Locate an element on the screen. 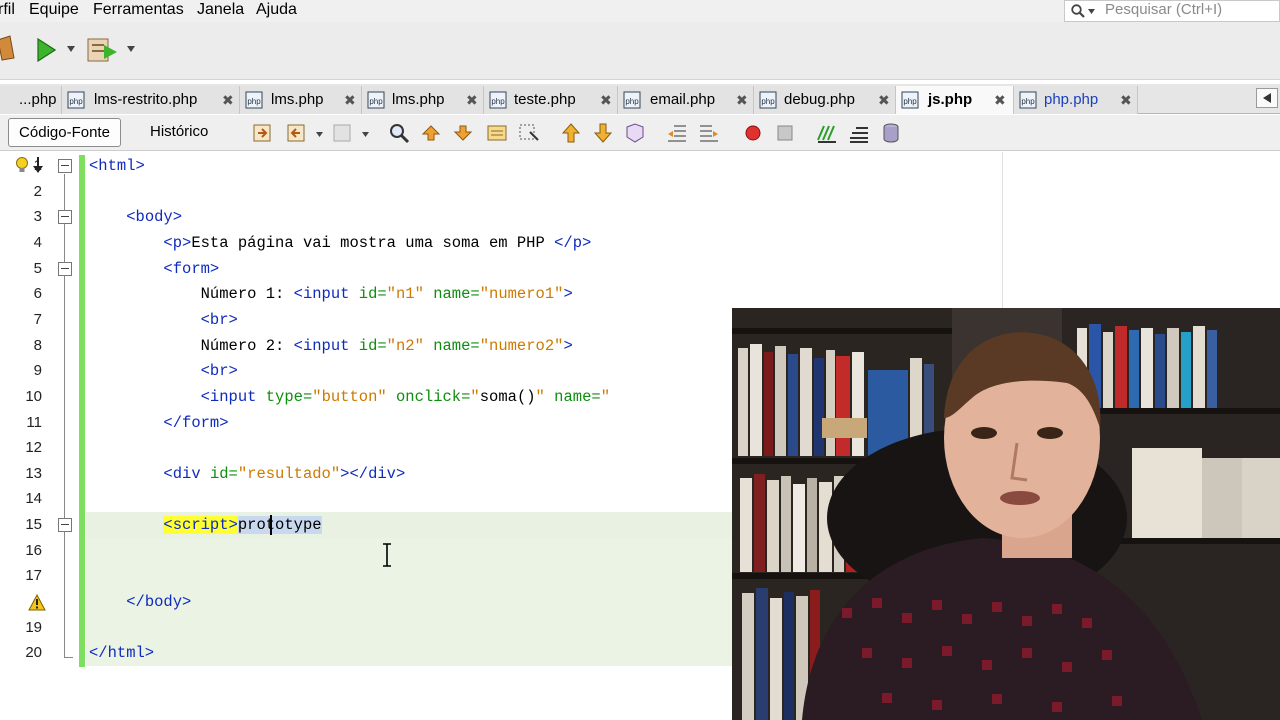 This screenshot has height=720, width=1280. tab-php: php php.php ✖ is located at coordinates (1076, 100).